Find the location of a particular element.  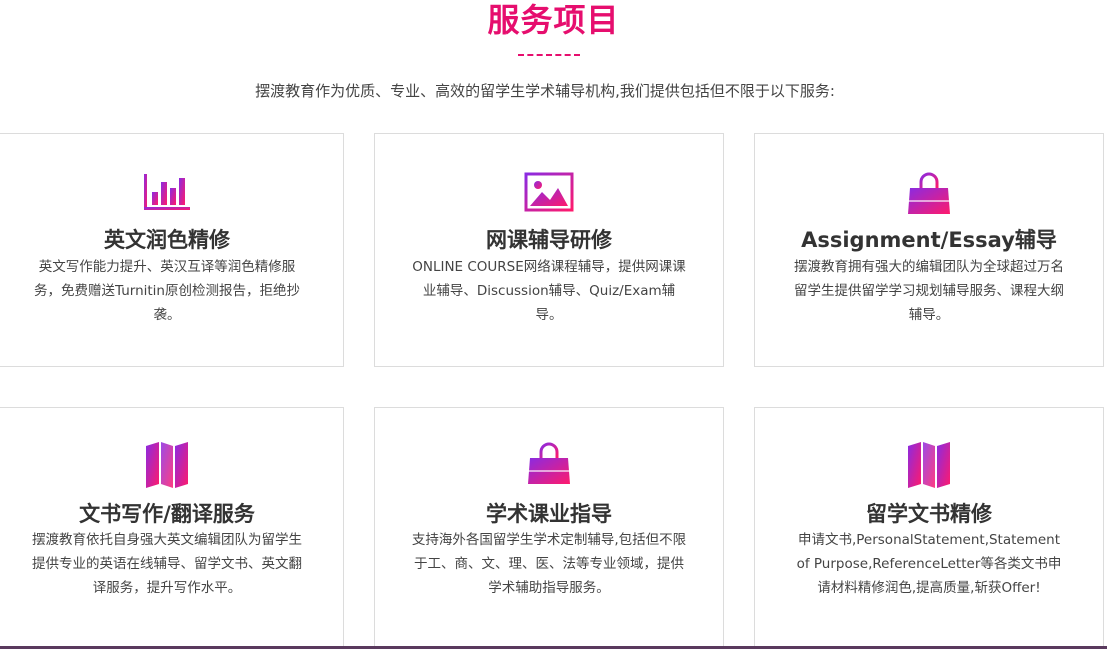

bar-chart-icon is located at coordinates (167, 195).